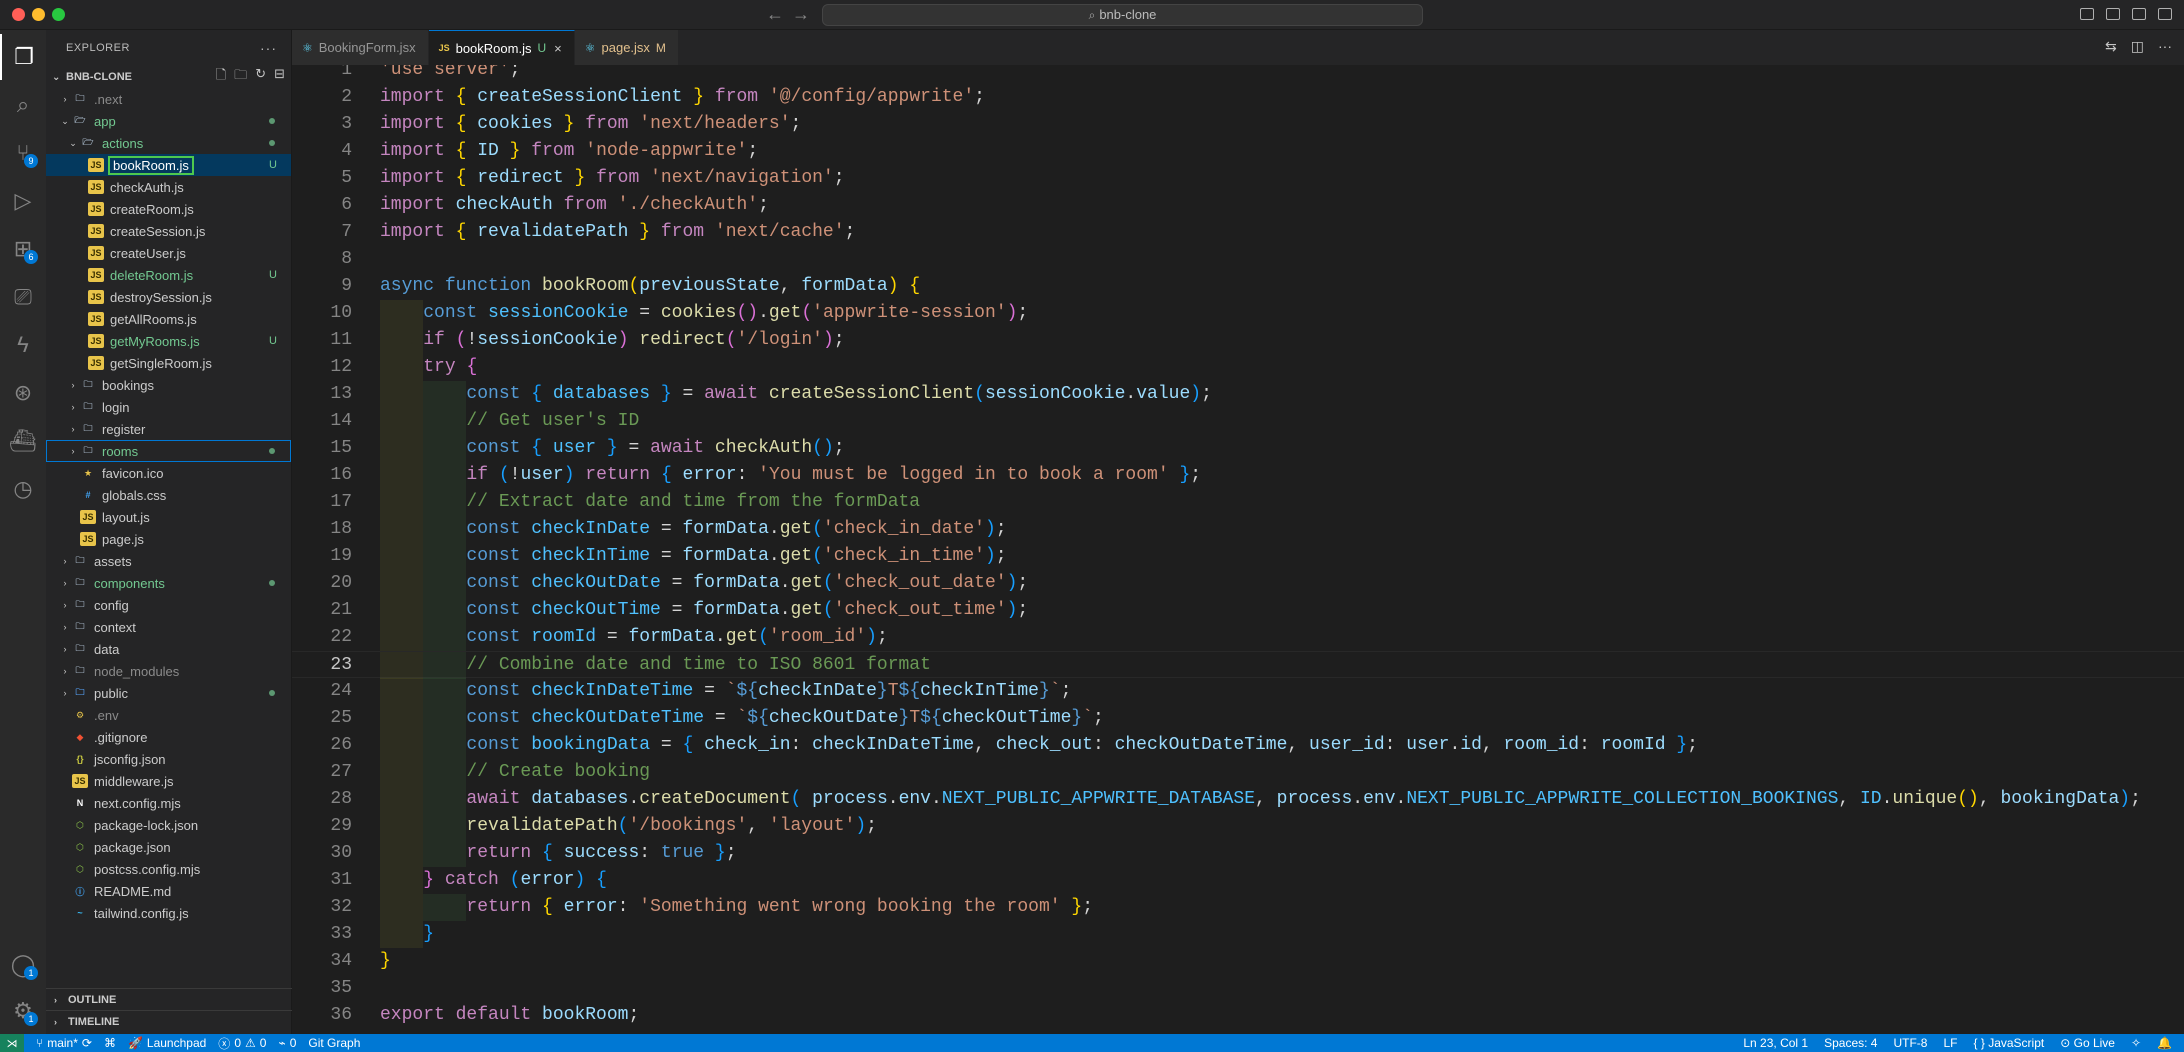 This screenshot has width=2184, height=1052. What do you see at coordinates (23, 249) in the screenshot?
I see `extensions-icon: ⊞ 6` at bounding box center [23, 249].